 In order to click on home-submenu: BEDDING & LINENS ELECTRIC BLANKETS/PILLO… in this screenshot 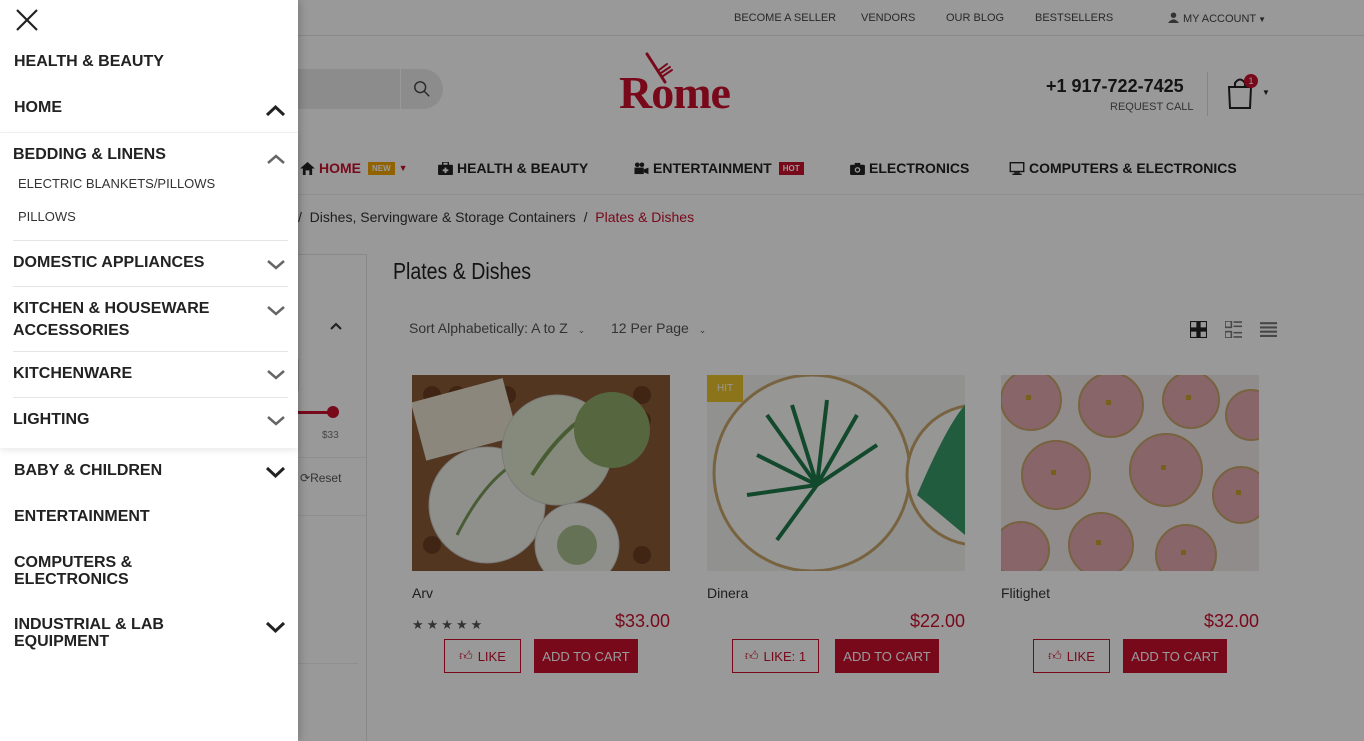, I will do `click(149, 290)`.